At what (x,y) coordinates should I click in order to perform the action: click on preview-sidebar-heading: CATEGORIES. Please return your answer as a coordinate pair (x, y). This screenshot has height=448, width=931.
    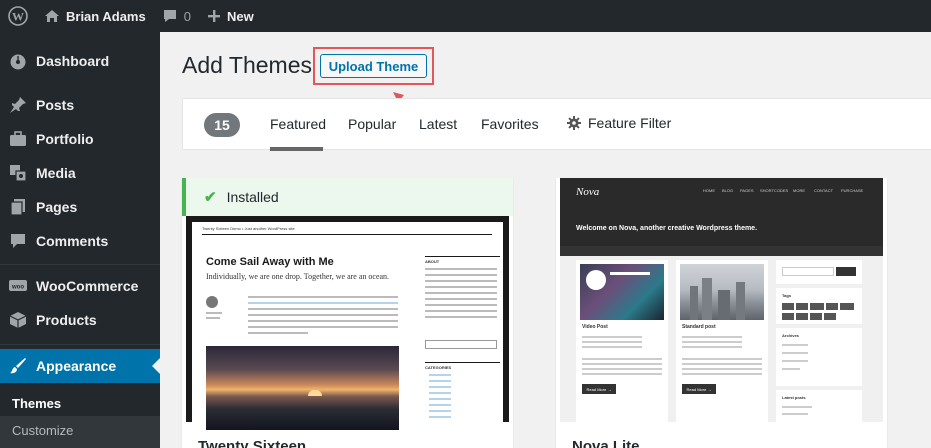
    Looking at the image, I should click on (438, 367).